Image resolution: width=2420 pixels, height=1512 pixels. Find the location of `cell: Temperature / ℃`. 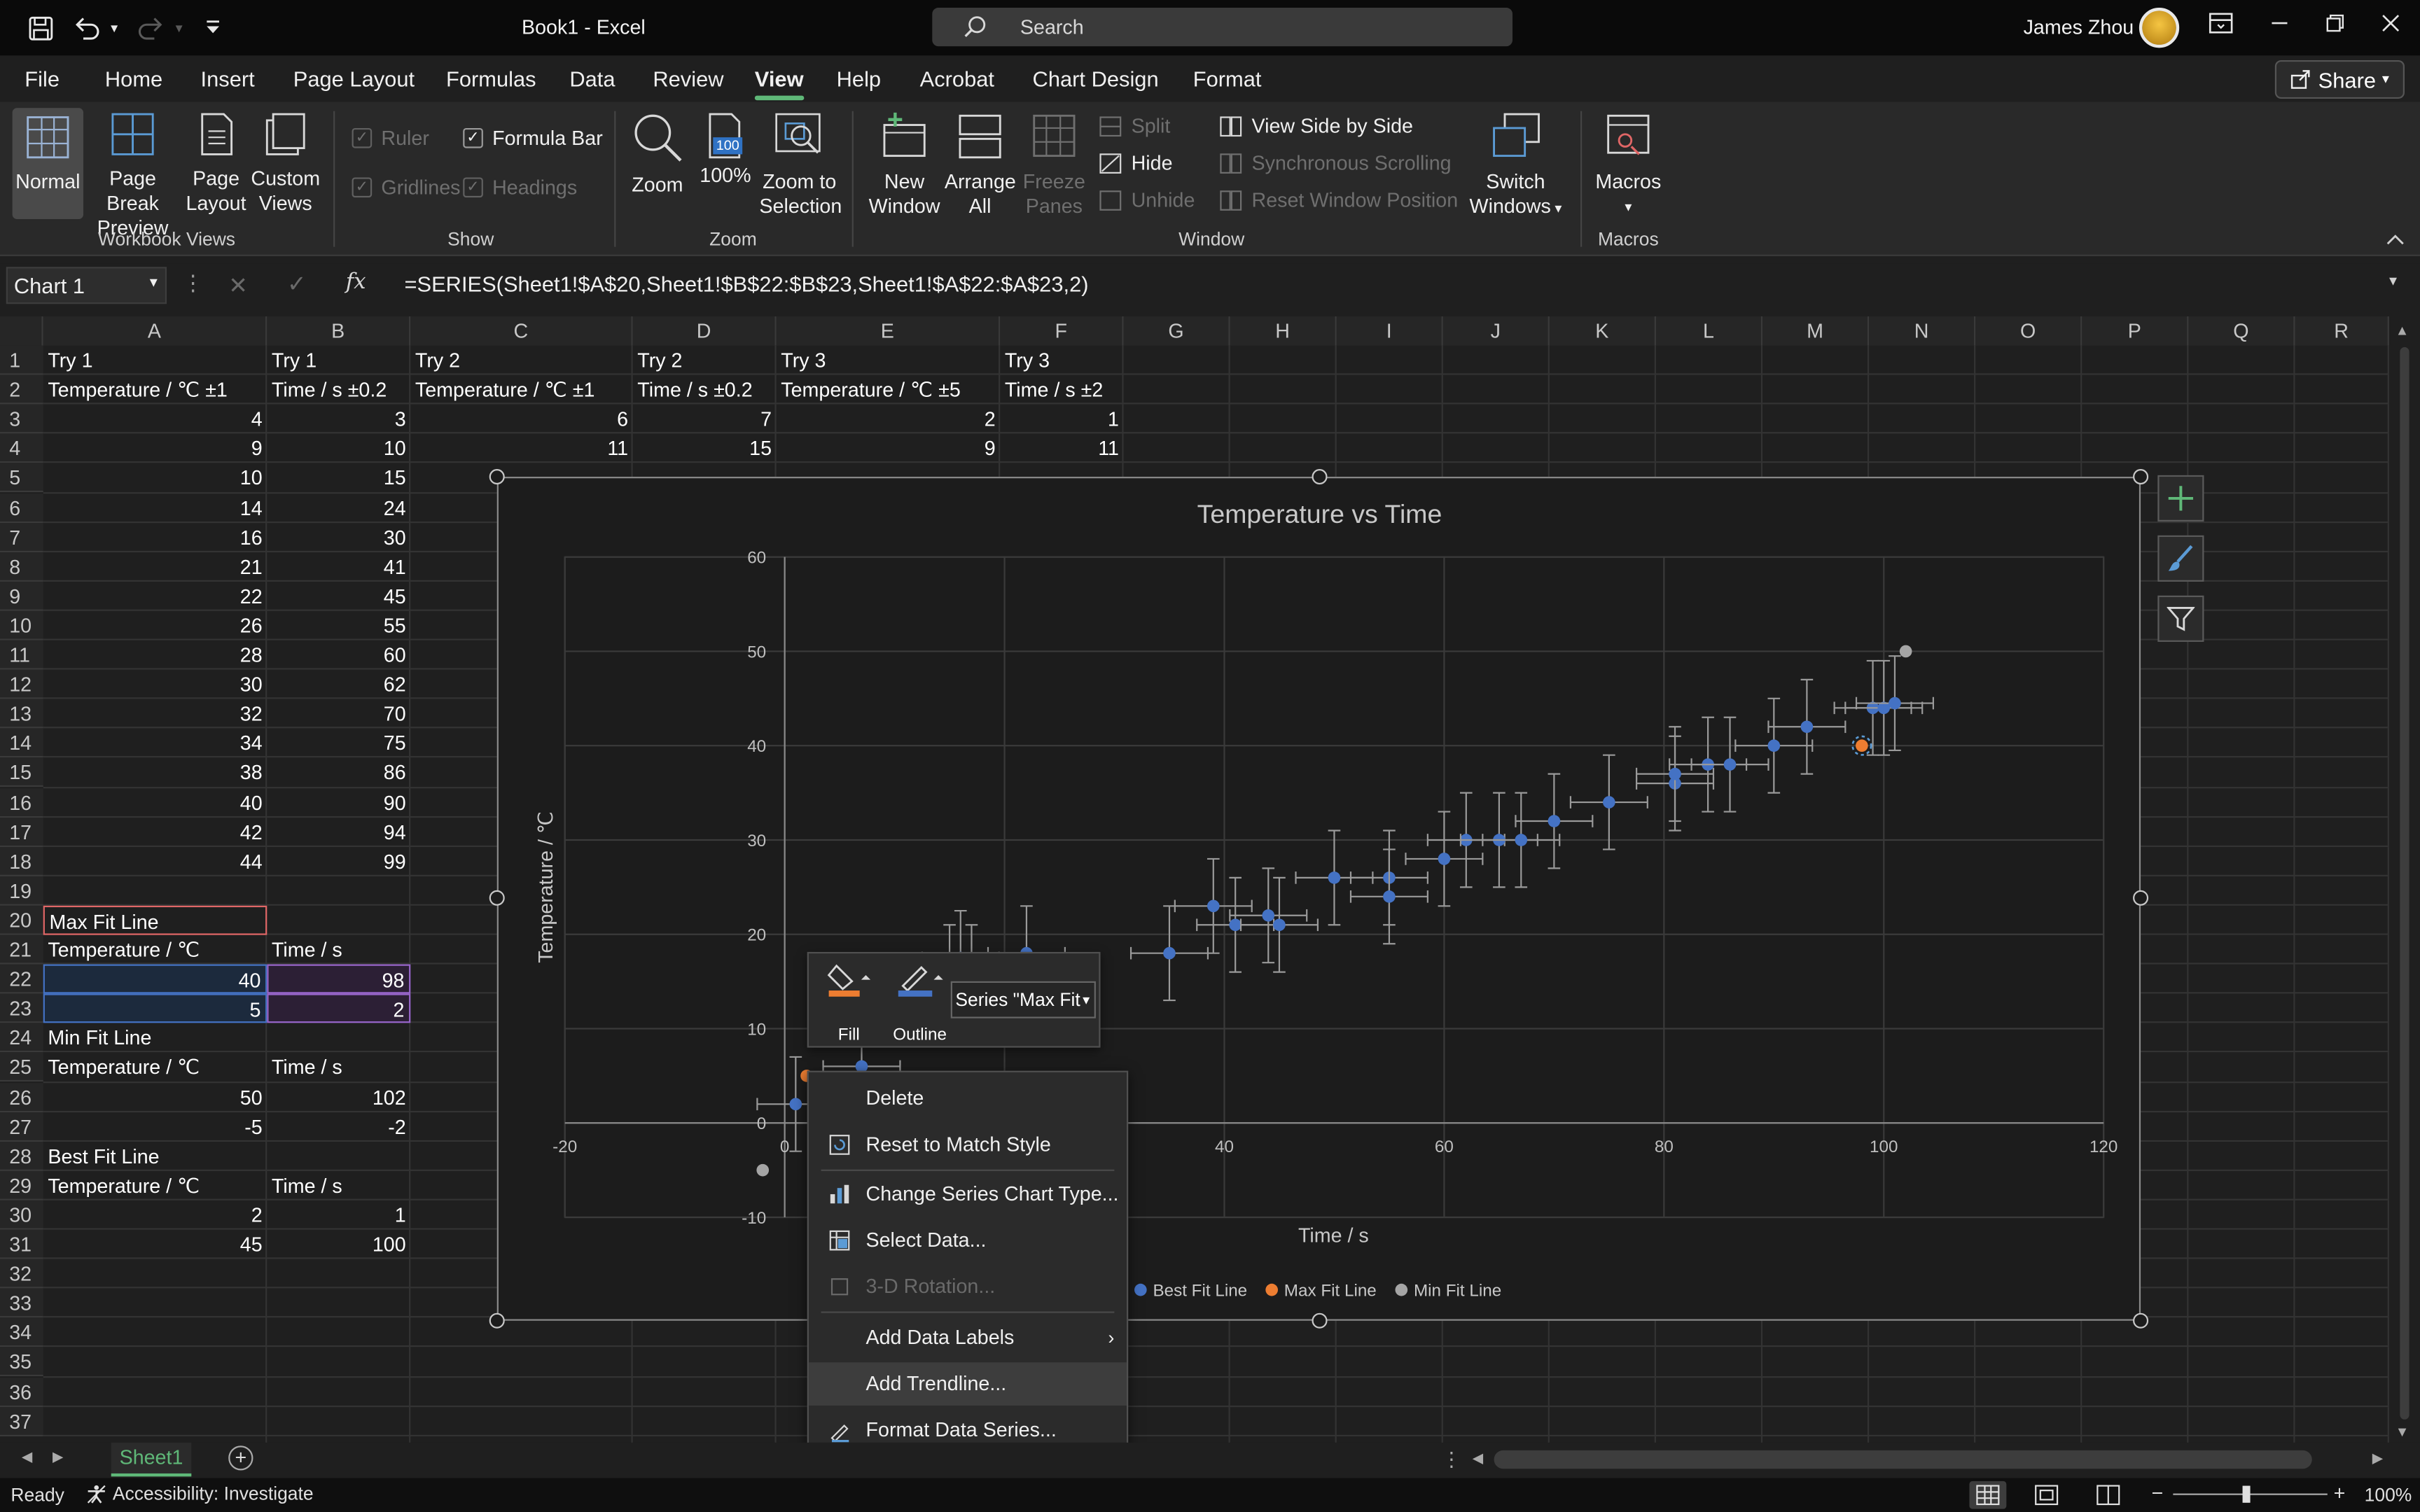

cell: Temperature / ℃ is located at coordinates (155, 950).